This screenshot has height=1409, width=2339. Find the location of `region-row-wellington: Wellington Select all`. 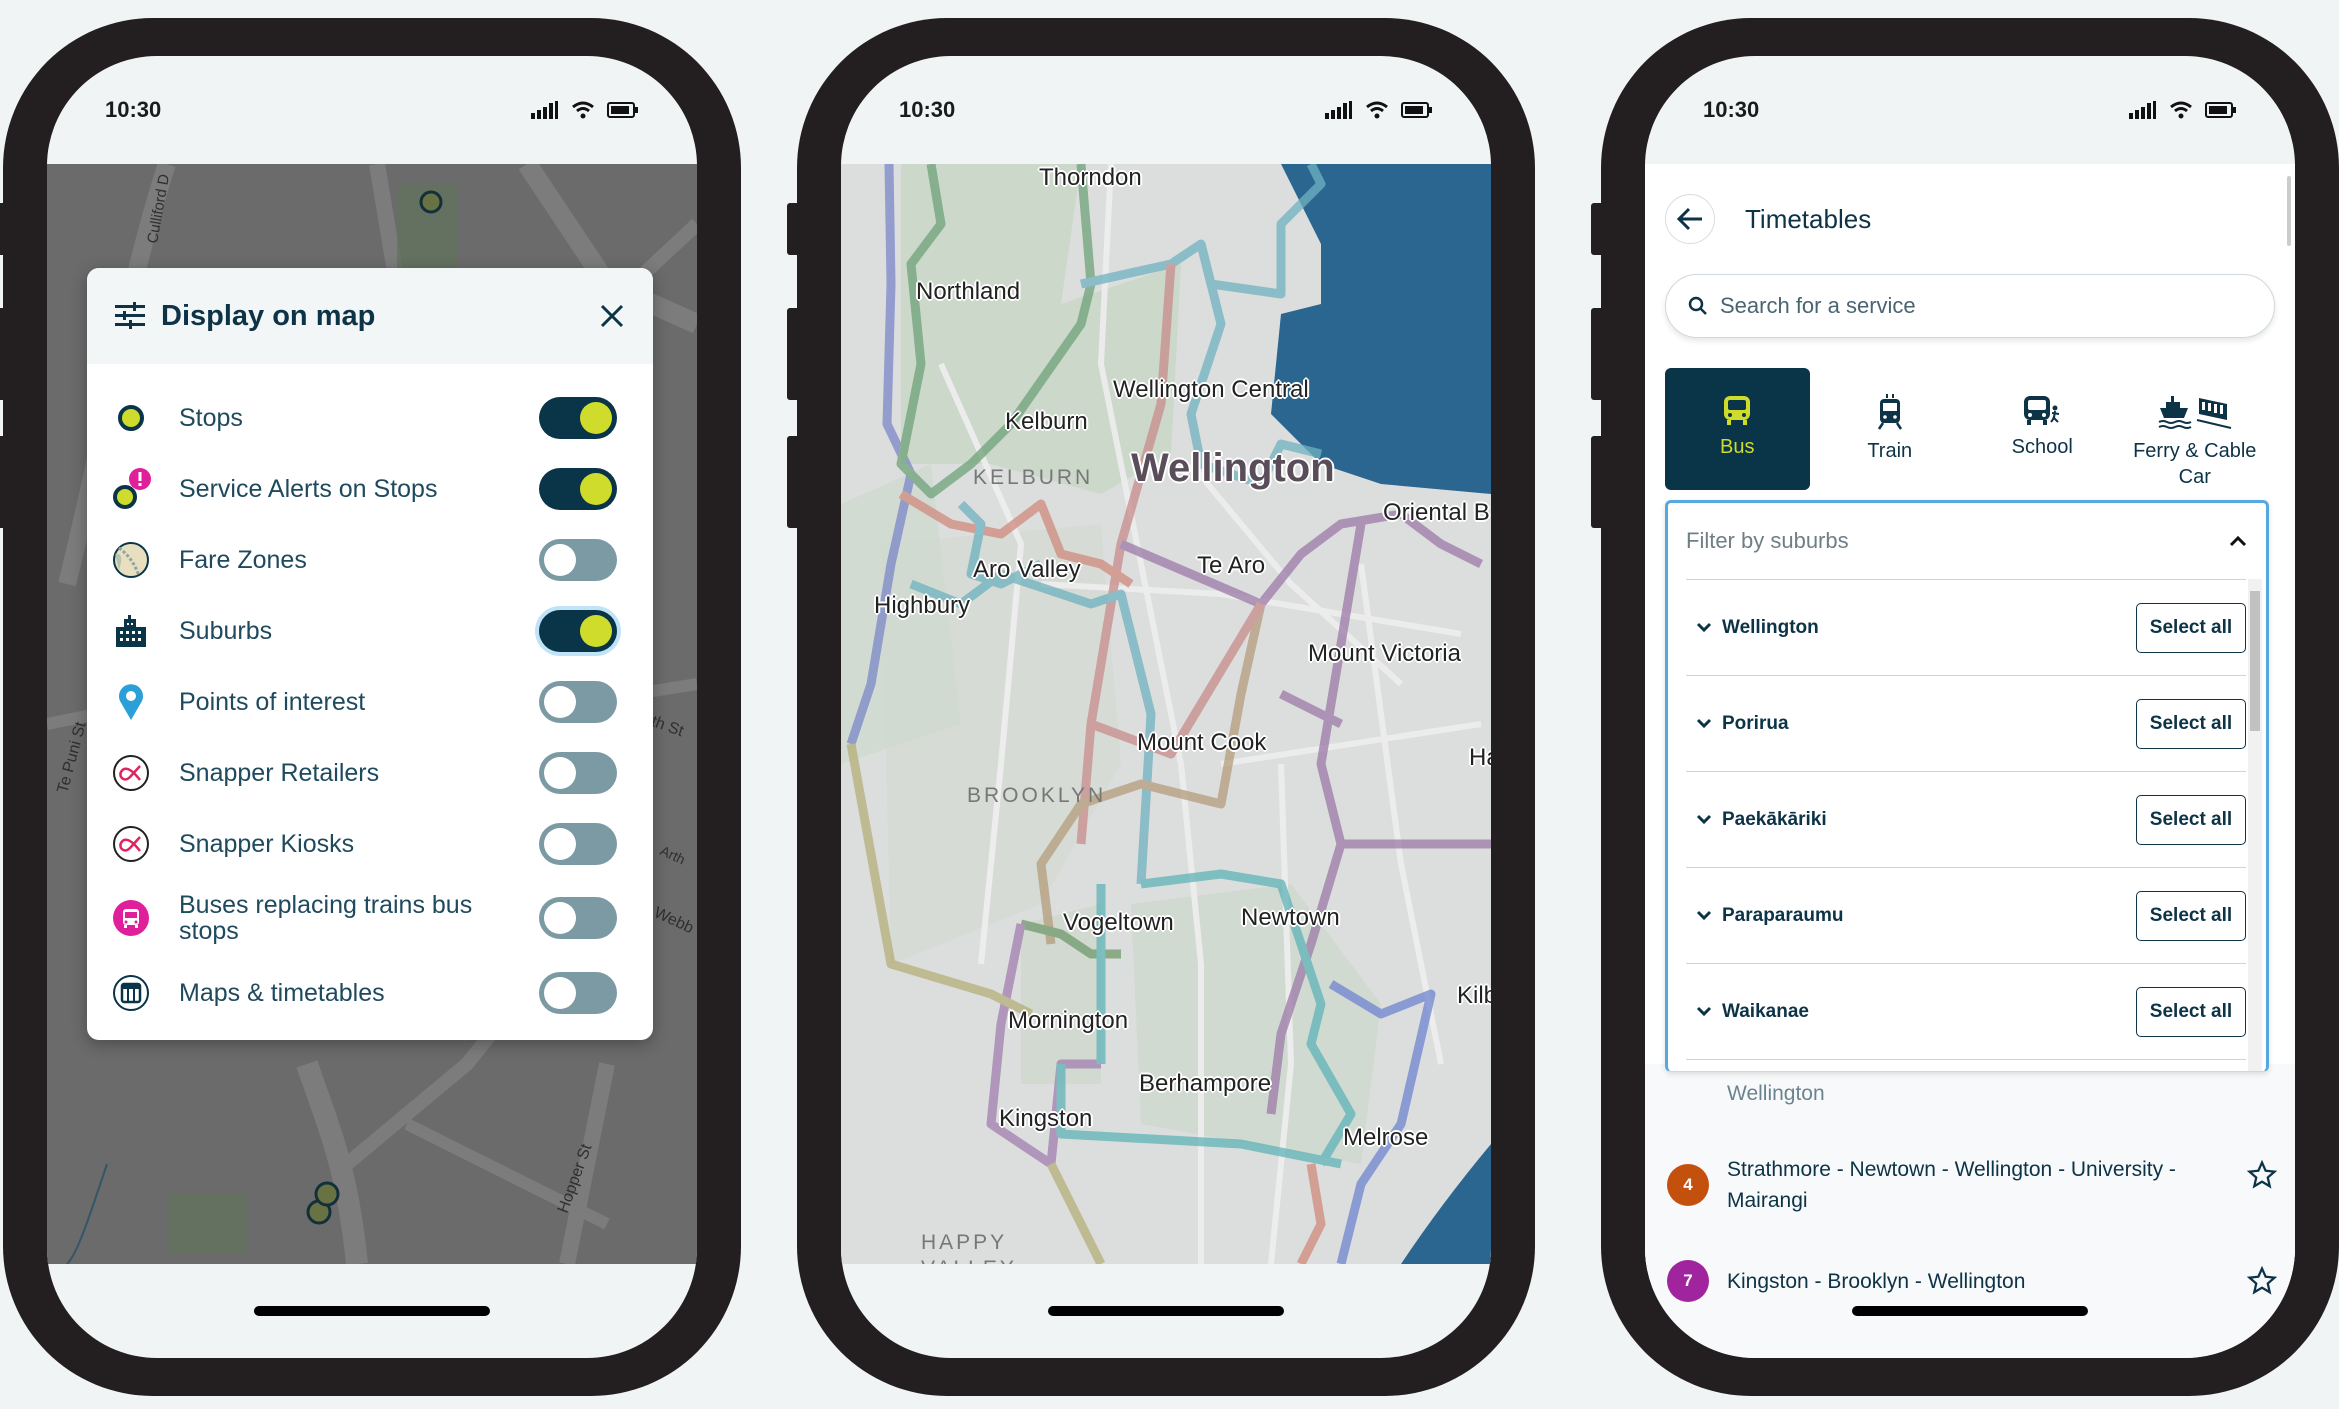

region-row-wellington: Wellington Select all is located at coordinates (1966, 627).